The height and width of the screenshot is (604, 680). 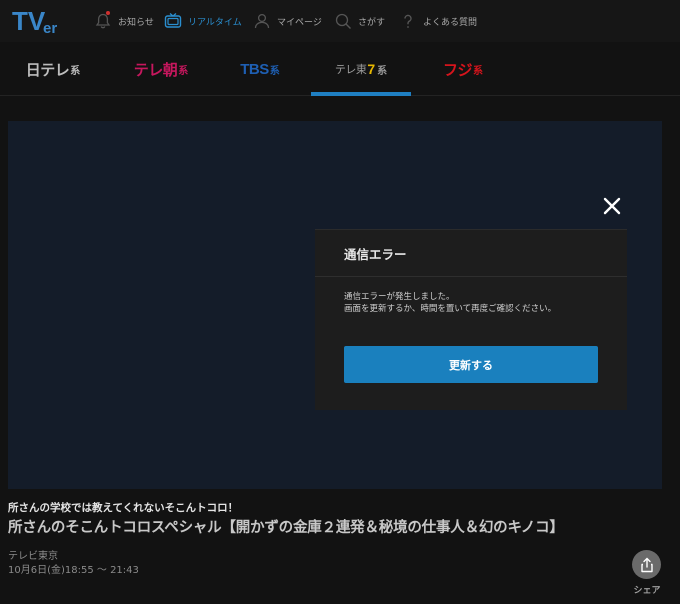 What do you see at coordinates (647, 591) in the screenshot?
I see `share-label: シェア` at bounding box center [647, 591].